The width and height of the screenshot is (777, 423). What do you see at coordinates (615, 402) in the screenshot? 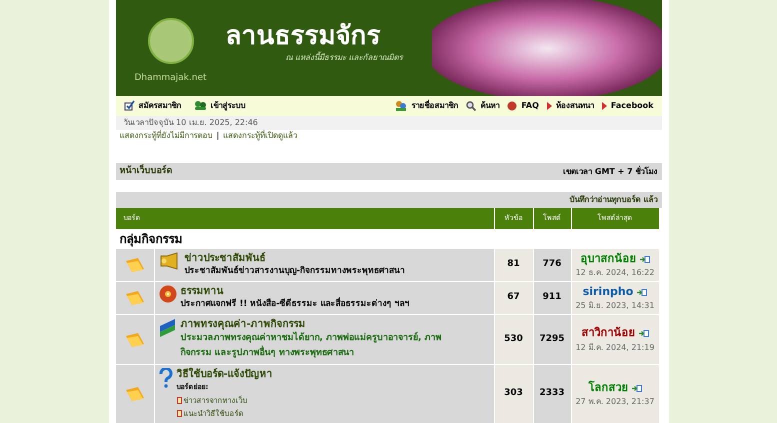
I see `last-post-time: 27 พ.ค. 2023, 21:37` at bounding box center [615, 402].